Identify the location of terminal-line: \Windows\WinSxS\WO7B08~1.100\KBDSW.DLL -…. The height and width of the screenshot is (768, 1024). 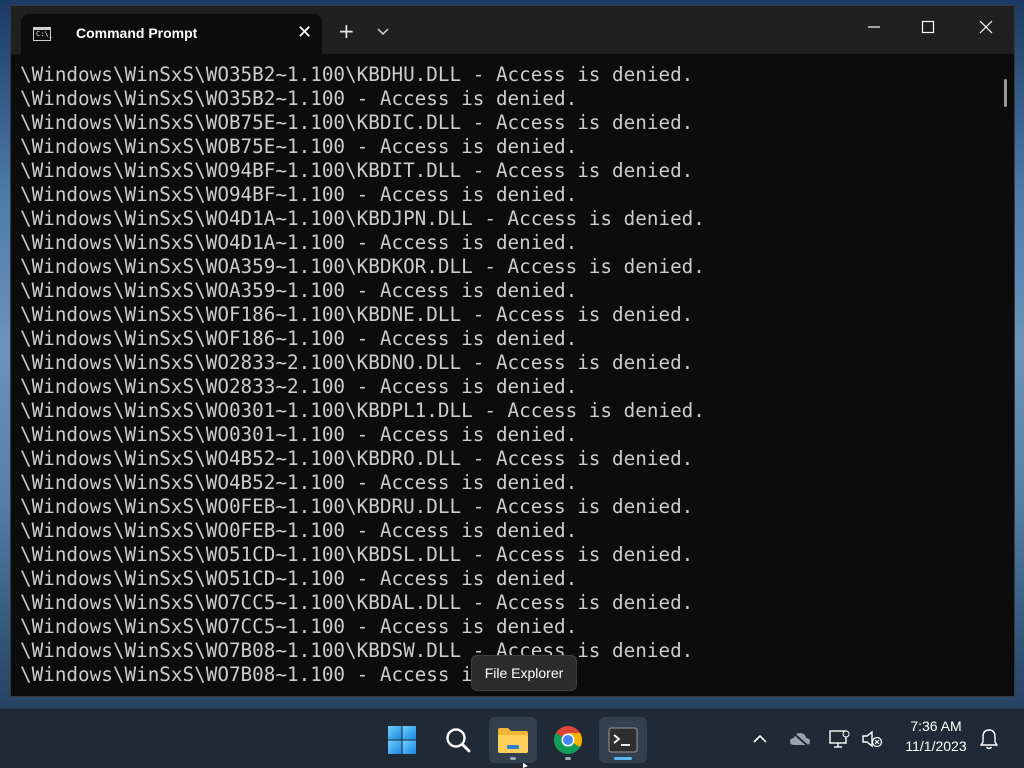
(357, 650).